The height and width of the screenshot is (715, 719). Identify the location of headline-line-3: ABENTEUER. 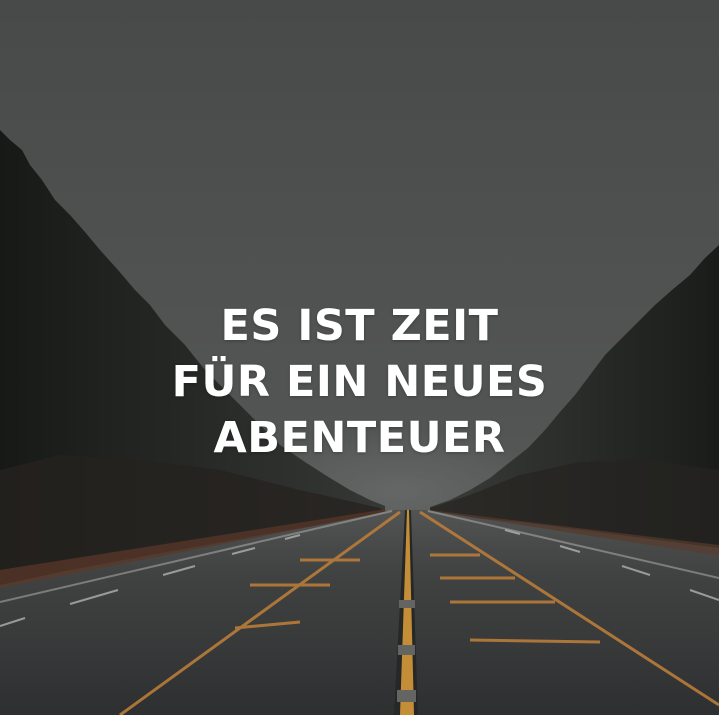
(359, 438).